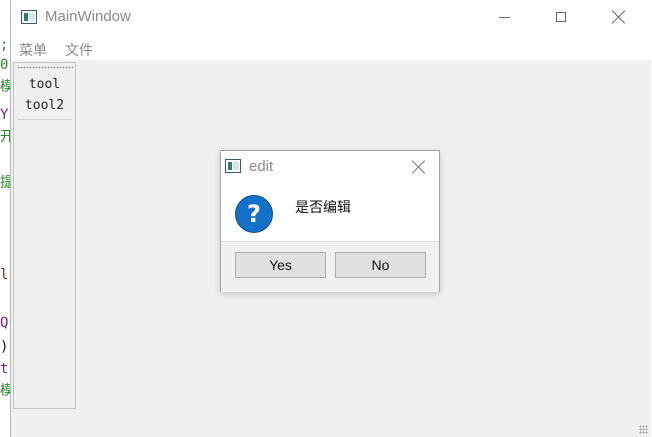 This screenshot has width=652, height=437. Describe the element at coordinates (45, 67) in the screenshot. I see `toolbar-grip-handle` at that location.